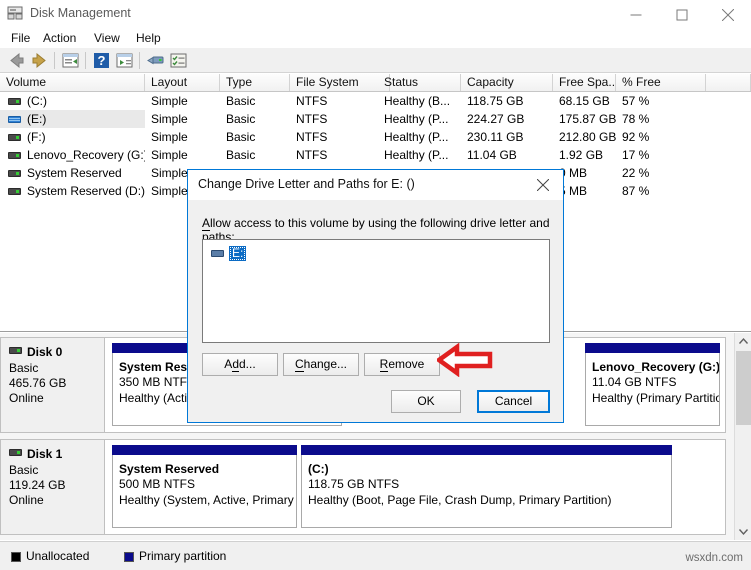  Describe the element at coordinates (37, 101) in the screenshot. I see `cell-volume: (C:)` at that location.